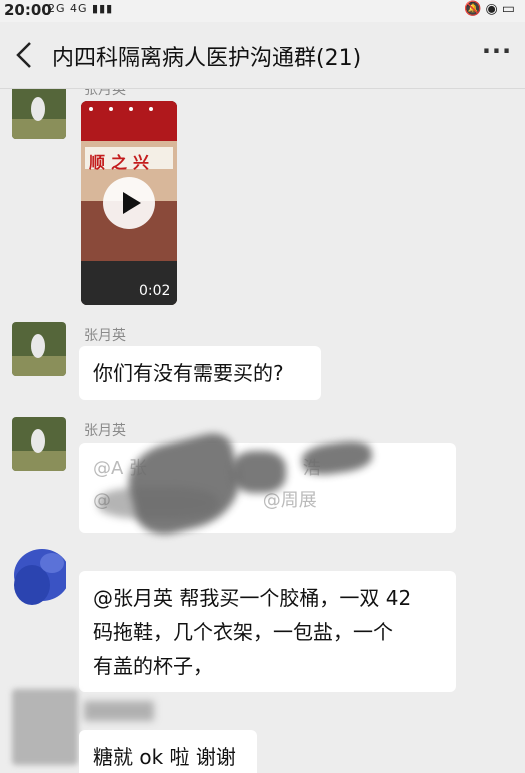  I want to click on play-icon, so click(132, 203).